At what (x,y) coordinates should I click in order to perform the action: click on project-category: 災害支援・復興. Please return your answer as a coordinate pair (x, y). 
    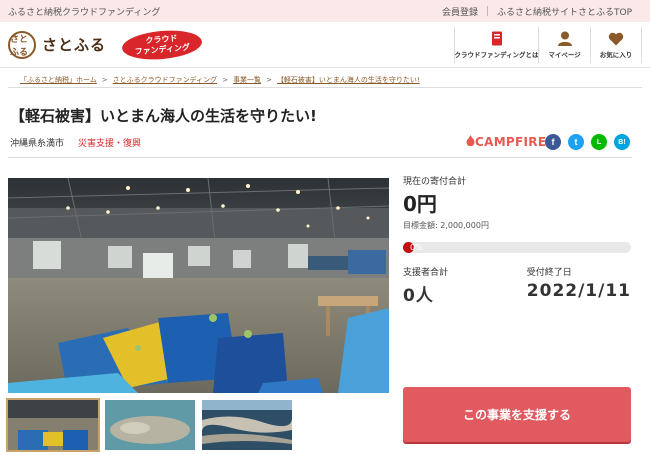
    Looking at the image, I should click on (109, 142).